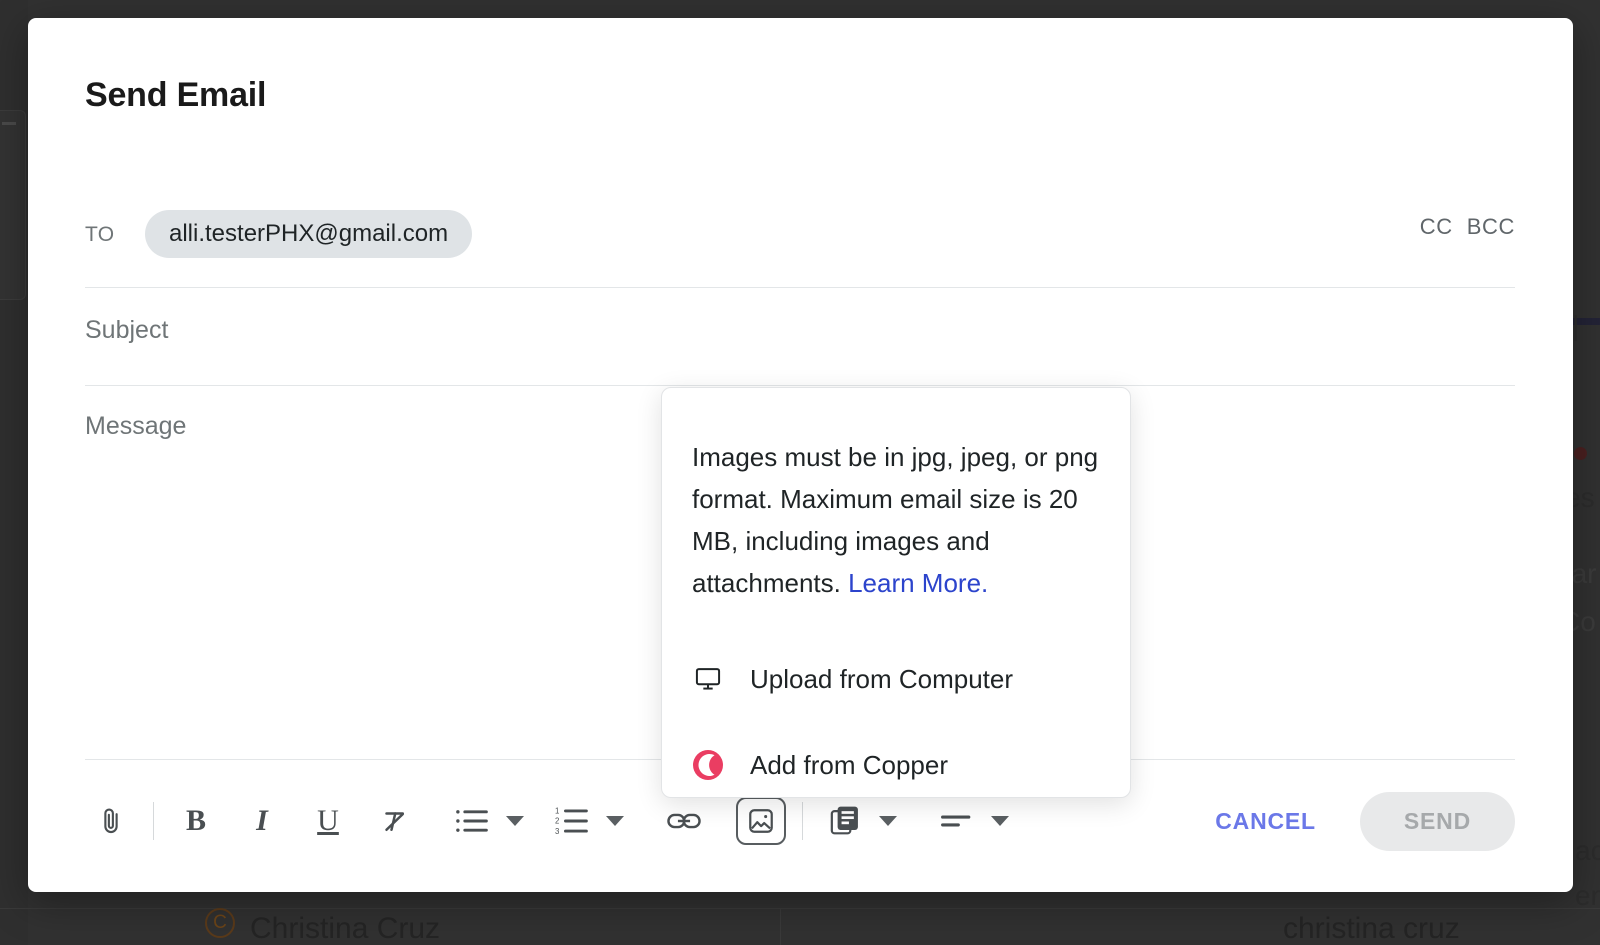 The image size is (1600, 945). What do you see at coordinates (1371, 928) in the screenshot?
I see `background-contact-handle: christina cruz` at bounding box center [1371, 928].